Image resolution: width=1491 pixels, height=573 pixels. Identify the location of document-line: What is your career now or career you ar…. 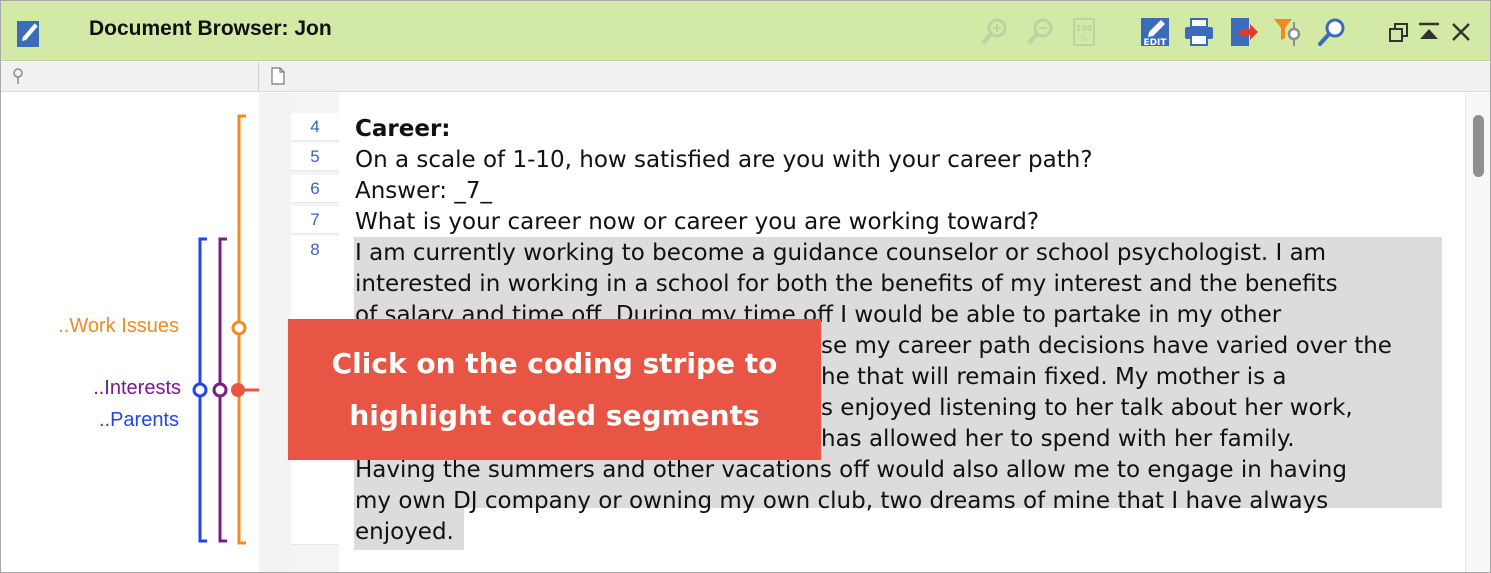
(697, 222).